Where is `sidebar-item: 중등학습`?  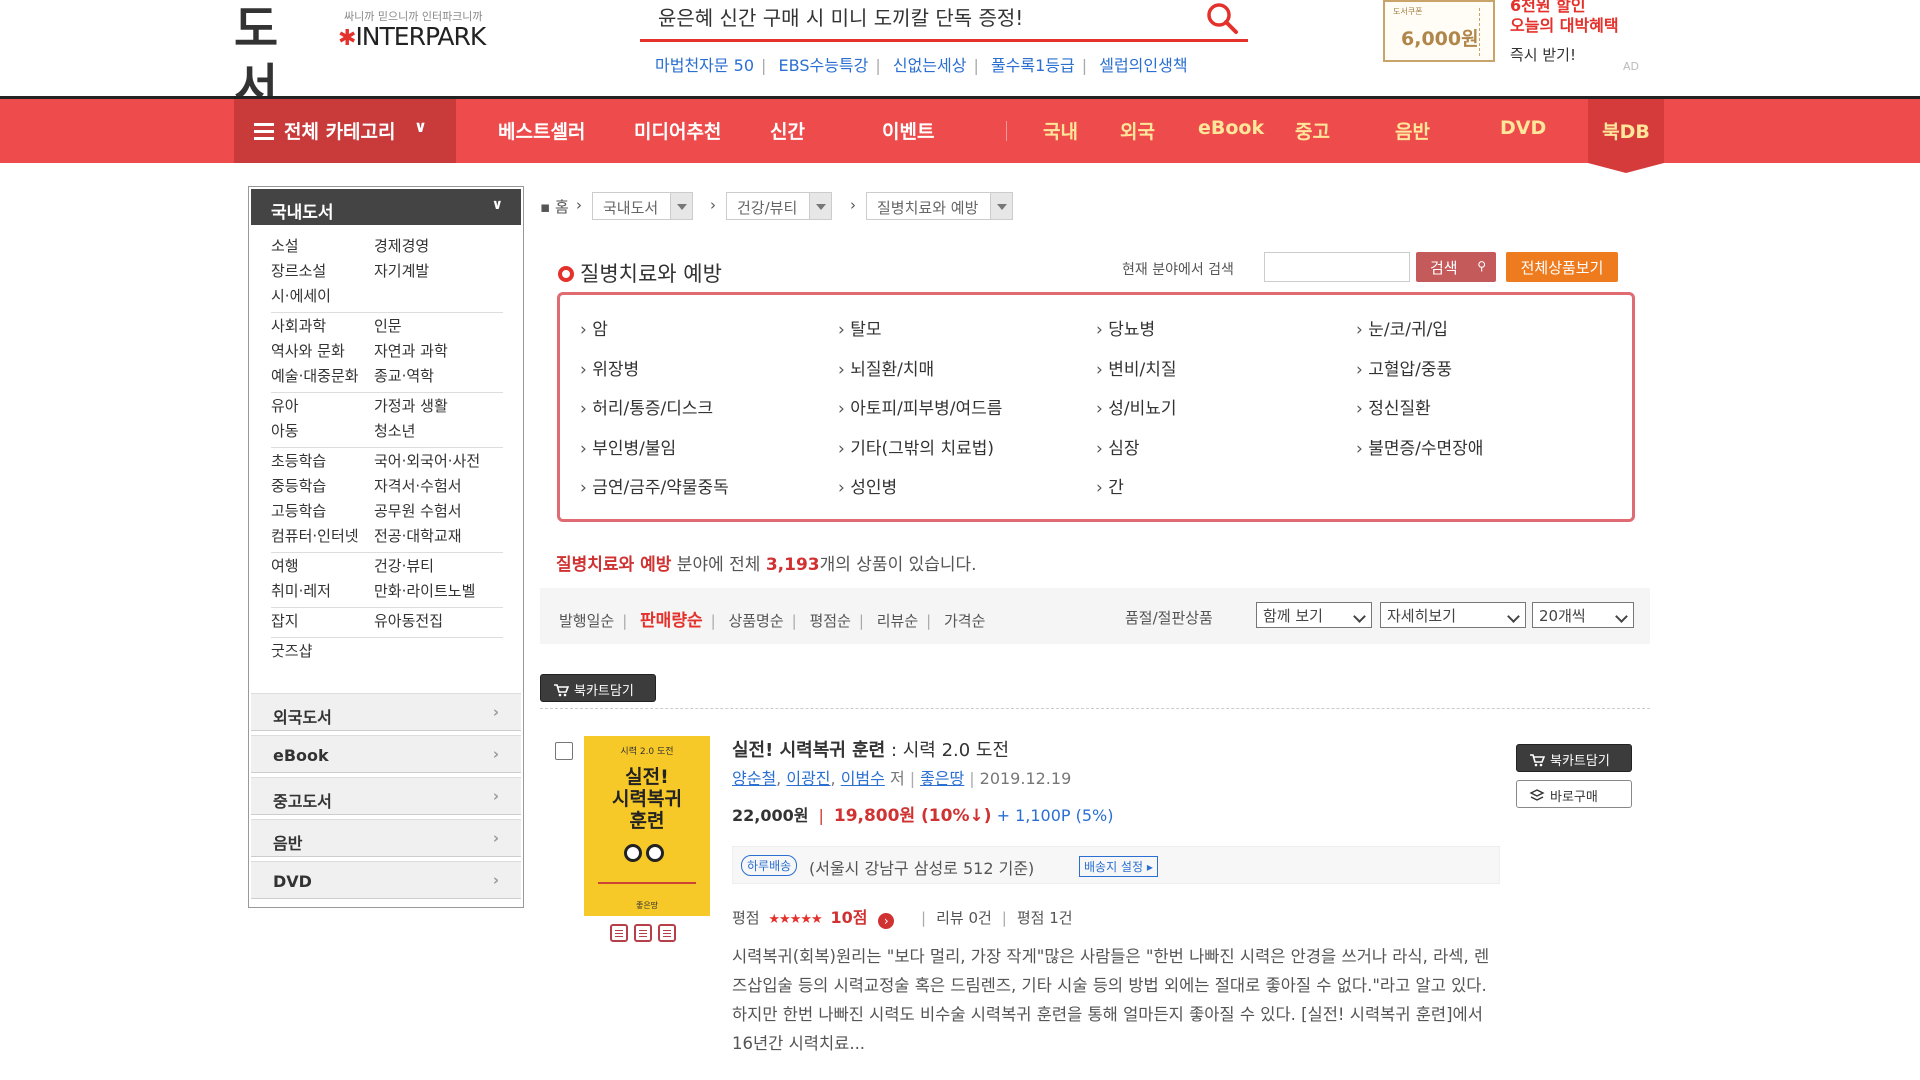
sidebar-item: 중등학습 is located at coordinates (322, 486).